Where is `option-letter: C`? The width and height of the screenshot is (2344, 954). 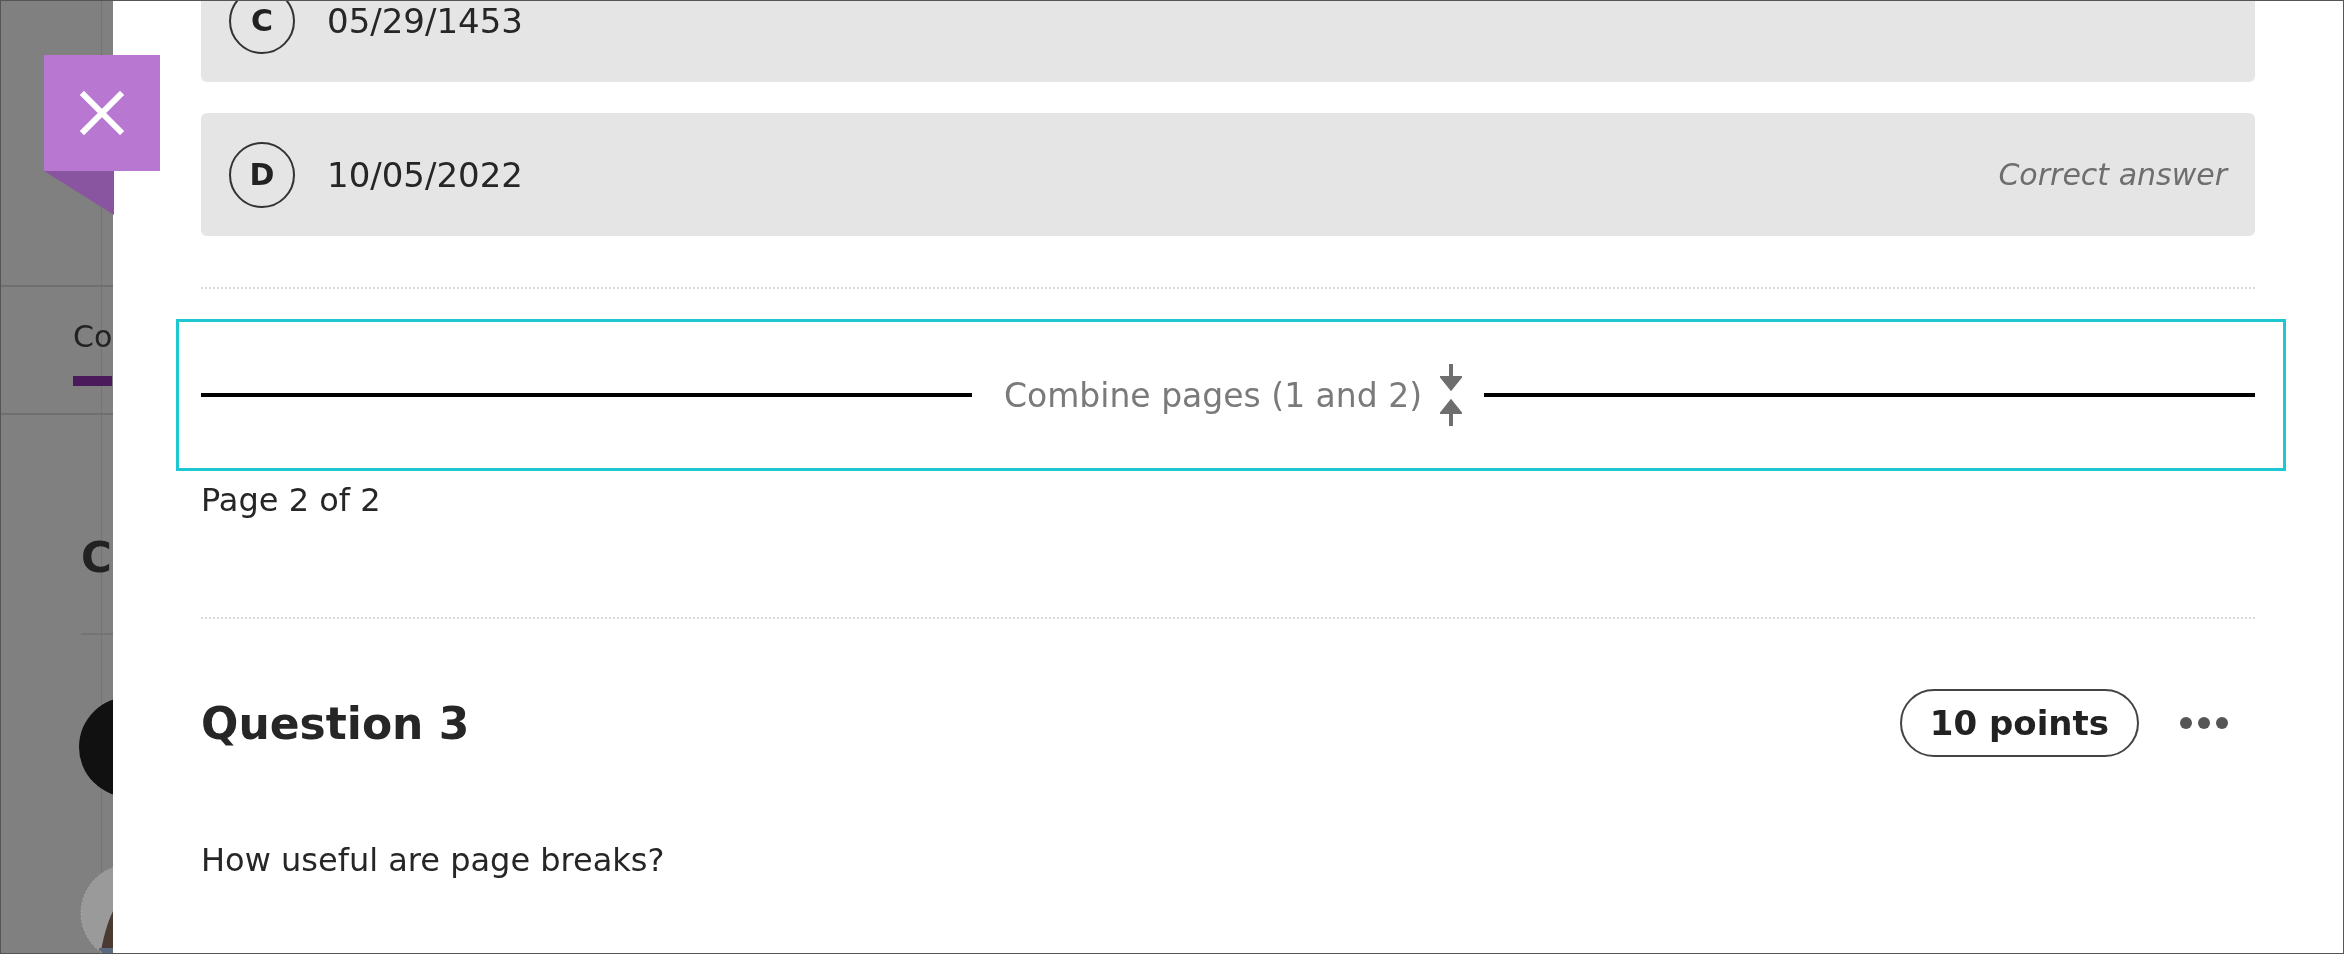
option-letter: C is located at coordinates (262, 27).